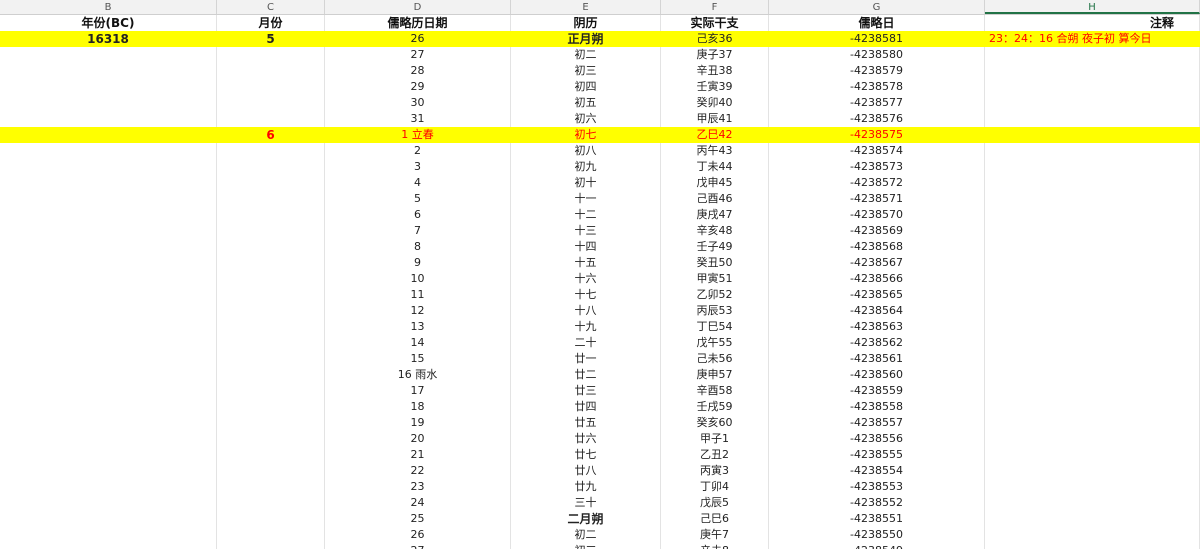 This screenshot has height=549, width=1200. I want to click on header-ganzhi: 实际干支, so click(715, 23).